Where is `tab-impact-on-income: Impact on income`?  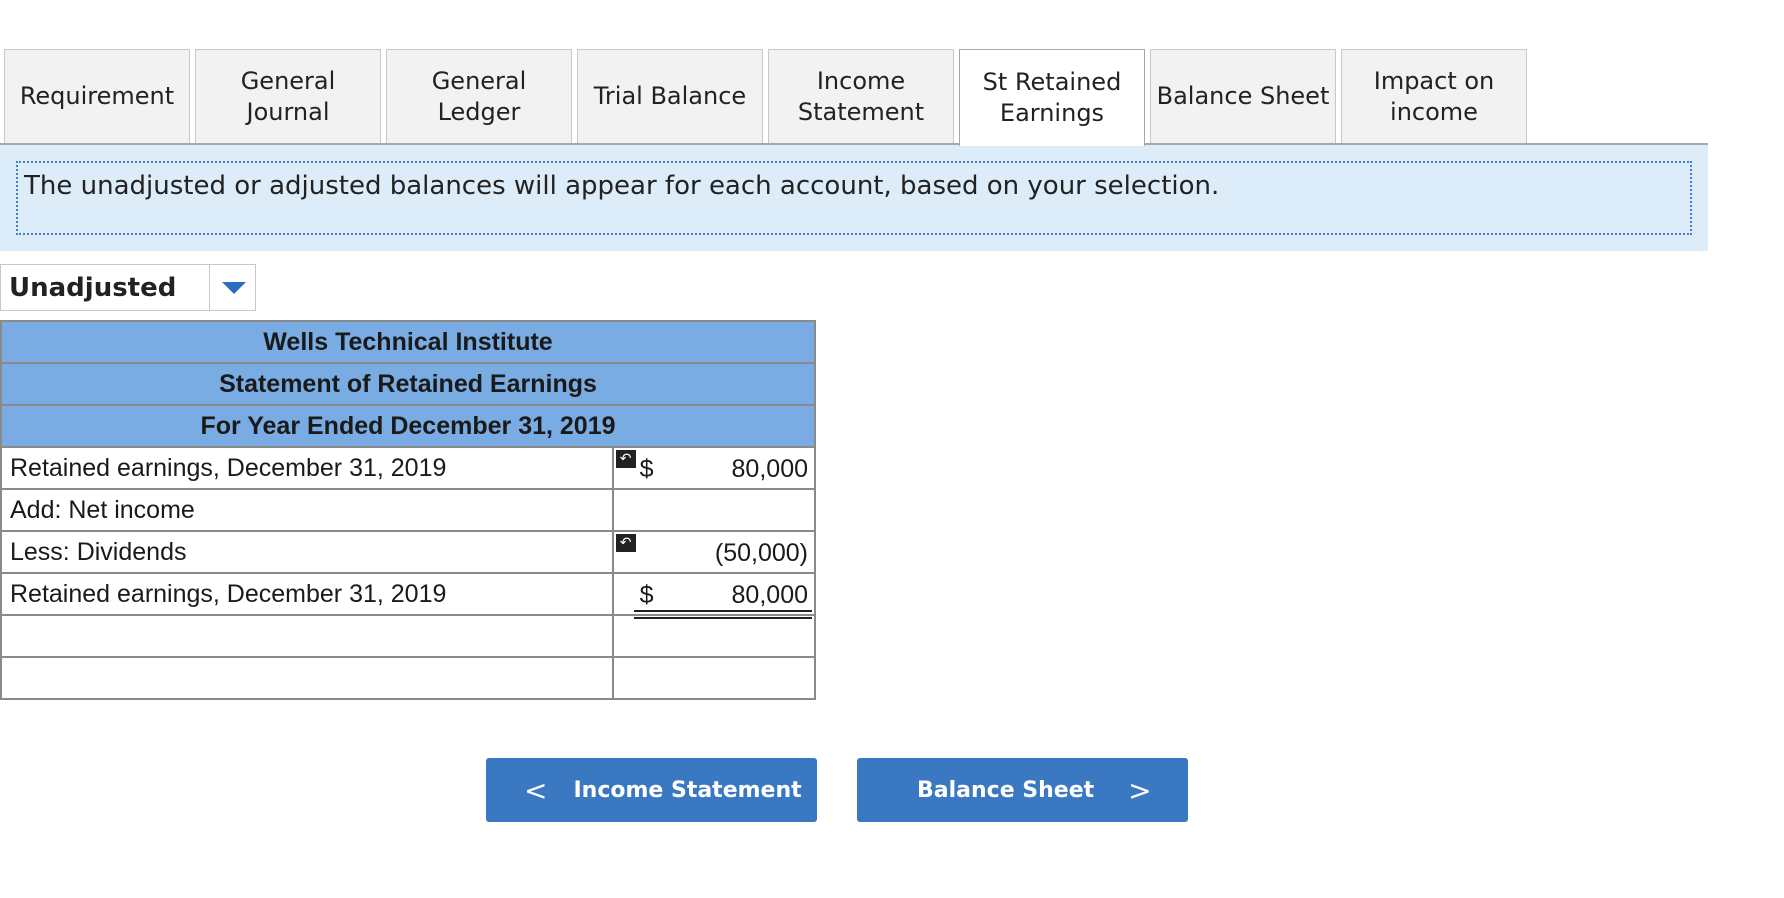 tab-impact-on-income: Impact on income is located at coordinates (1434, 96).